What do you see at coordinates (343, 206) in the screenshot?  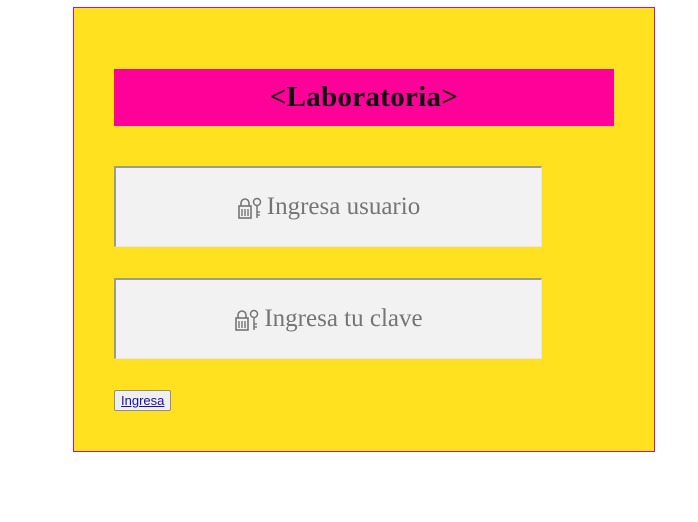 I see `username-placeholder: Ingresa usuario` at bounding box center [343, 206].